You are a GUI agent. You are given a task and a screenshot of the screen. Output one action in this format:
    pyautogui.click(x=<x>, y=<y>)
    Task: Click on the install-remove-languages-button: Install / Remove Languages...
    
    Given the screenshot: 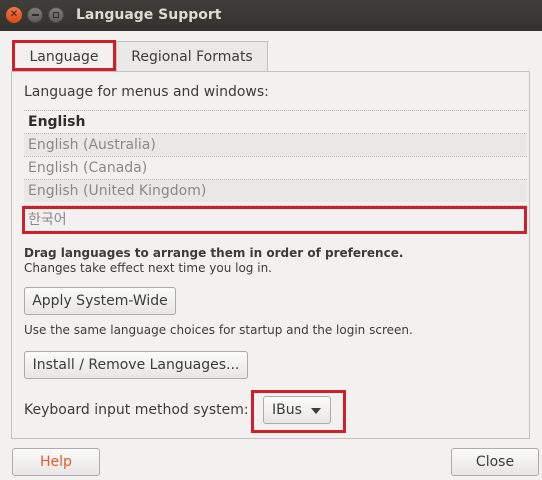 What is the action you would take?
    pyautogui.click(x=136, y=365)
    